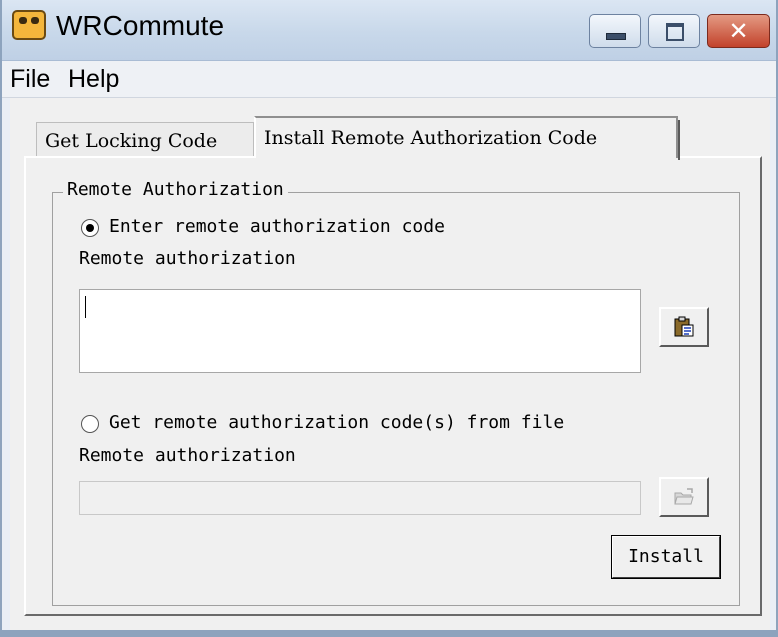 This screenshot has height=637, width=778. Describe the element at coordinates (140, 25) in the screenshot. I see `window-title: WRCommute` at that location.